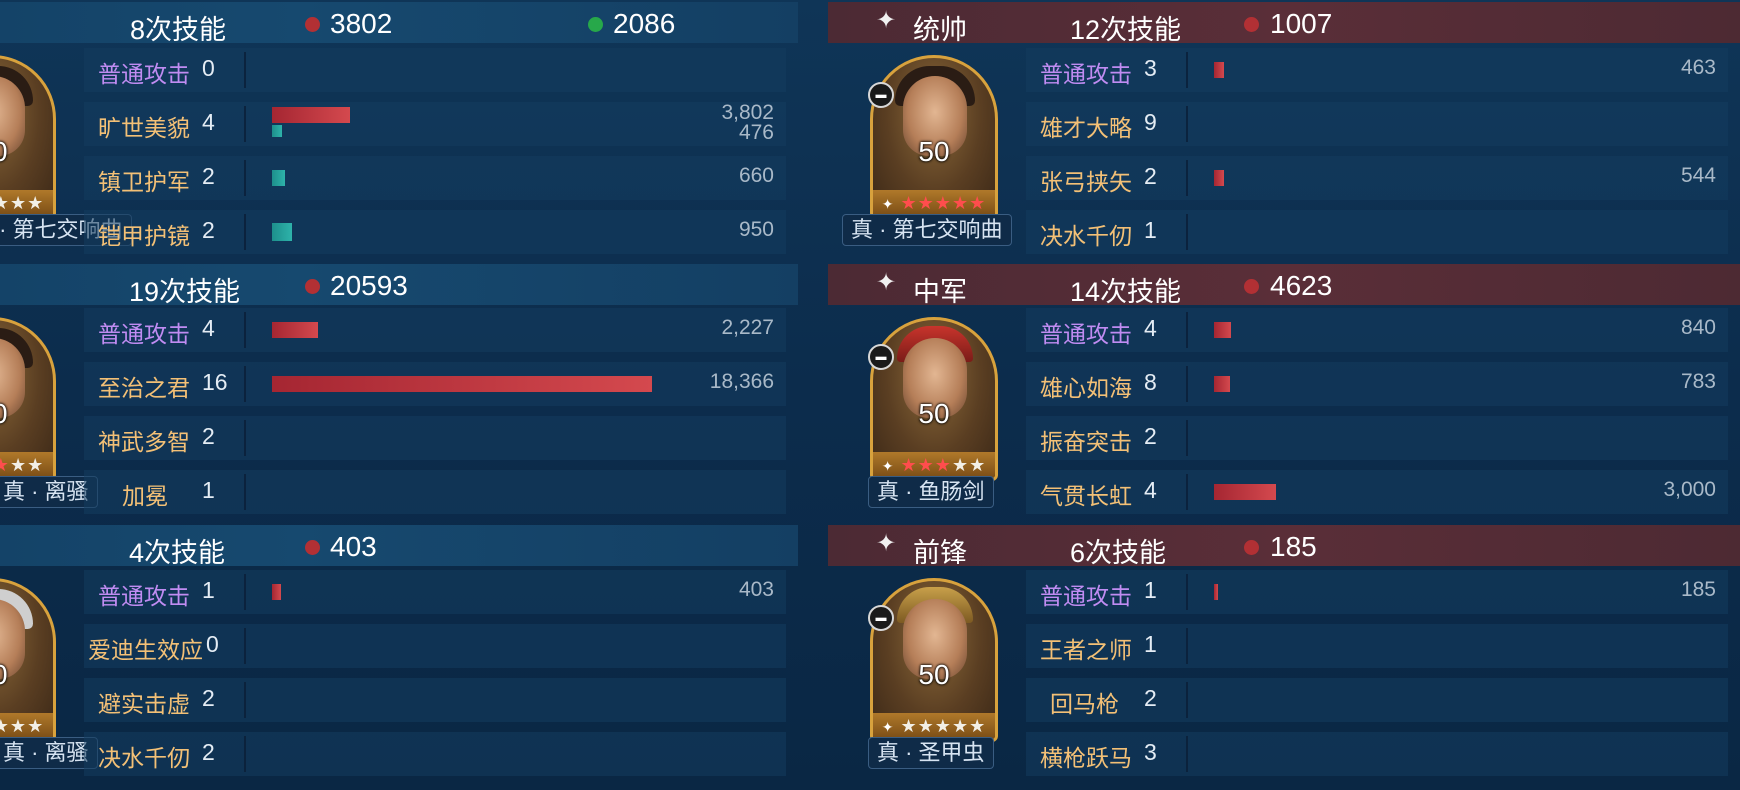  I want to click on skill-uses: 0, so click(212, 644).